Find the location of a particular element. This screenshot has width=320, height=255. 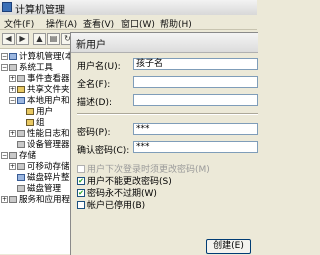

password-label: 密码(P): is located at coordinates (94, 133).